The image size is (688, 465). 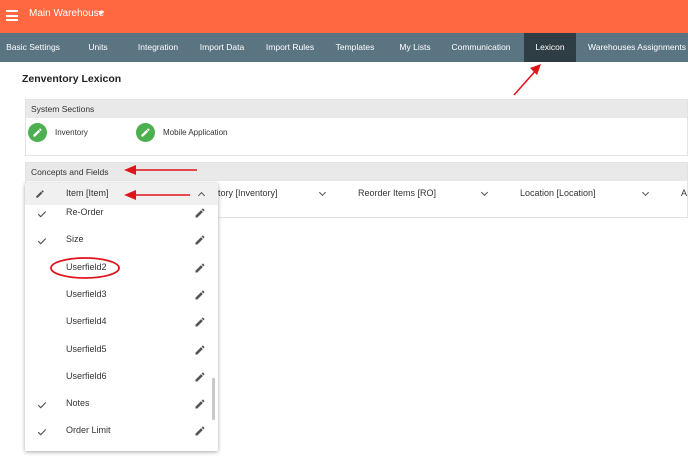 What do you see at coordinates (101, 13) in the screenshot?
I see `caret-down-icon` at bounding box center [101, 13].